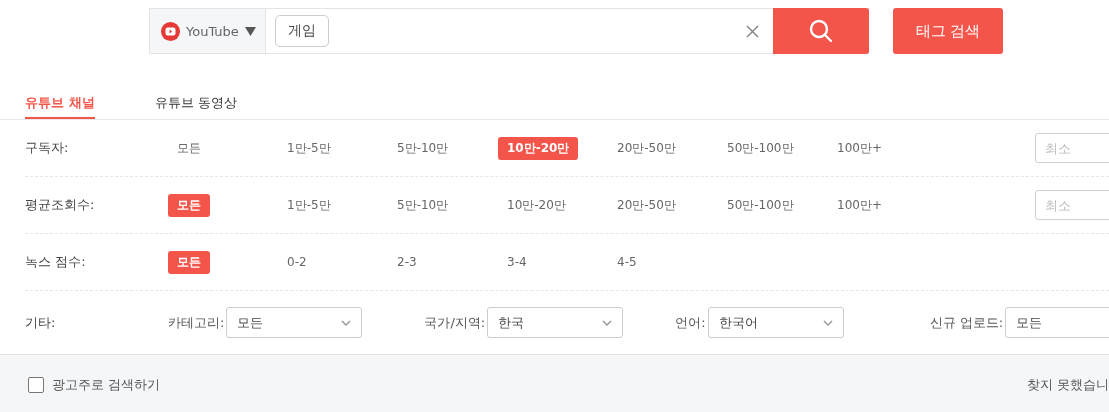  I want to click on tag-search-button: 태그 검색, so click(948, 31).